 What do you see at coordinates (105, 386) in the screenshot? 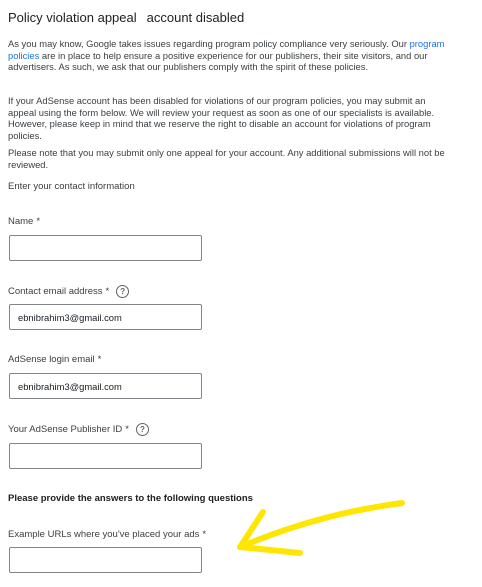
I see `login-email-input` at bounding box center [105, 386].